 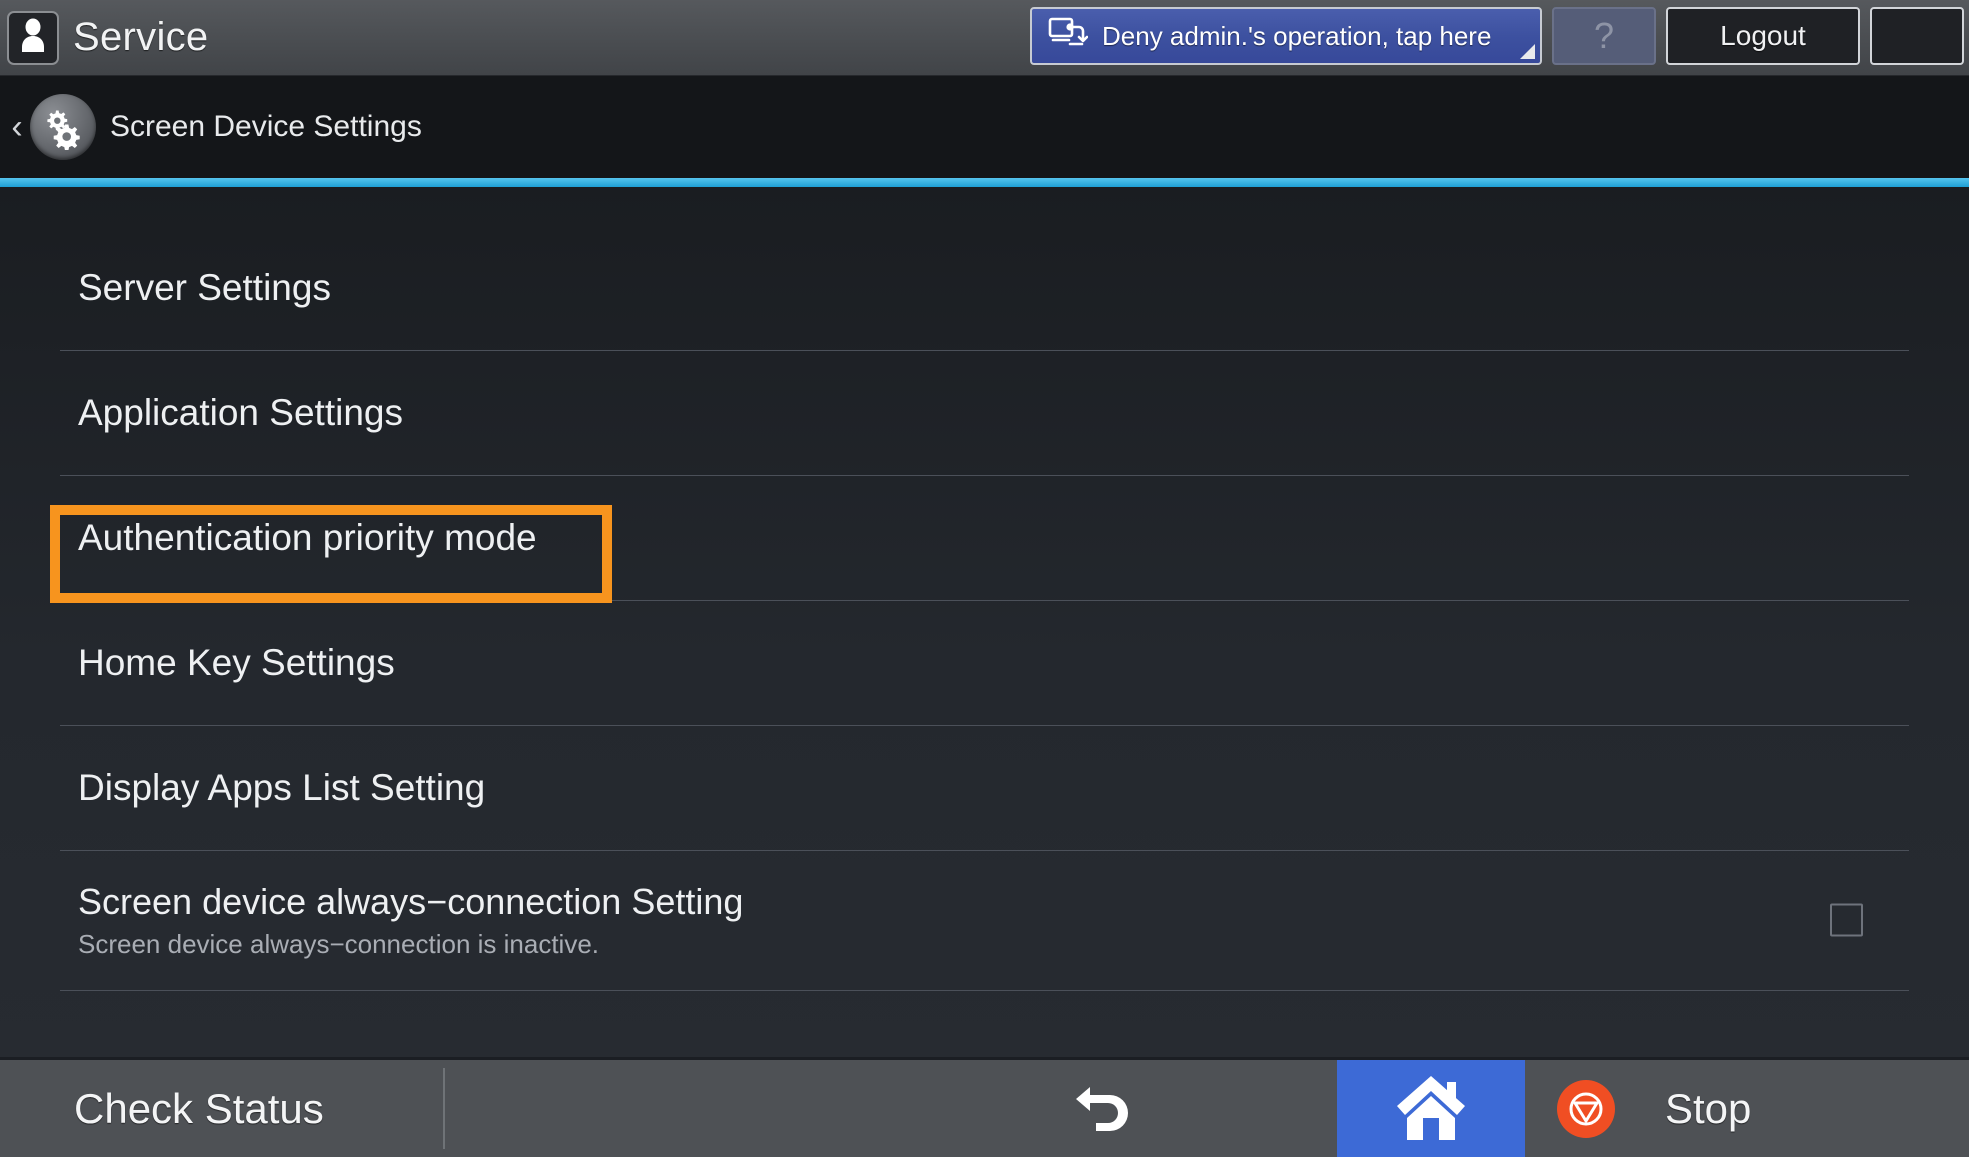 What do you see at coordinates (411, 901) in the screenshot?
I see `list-item-label: Screen device always−connection Setting` at bounding box center [411, 901].